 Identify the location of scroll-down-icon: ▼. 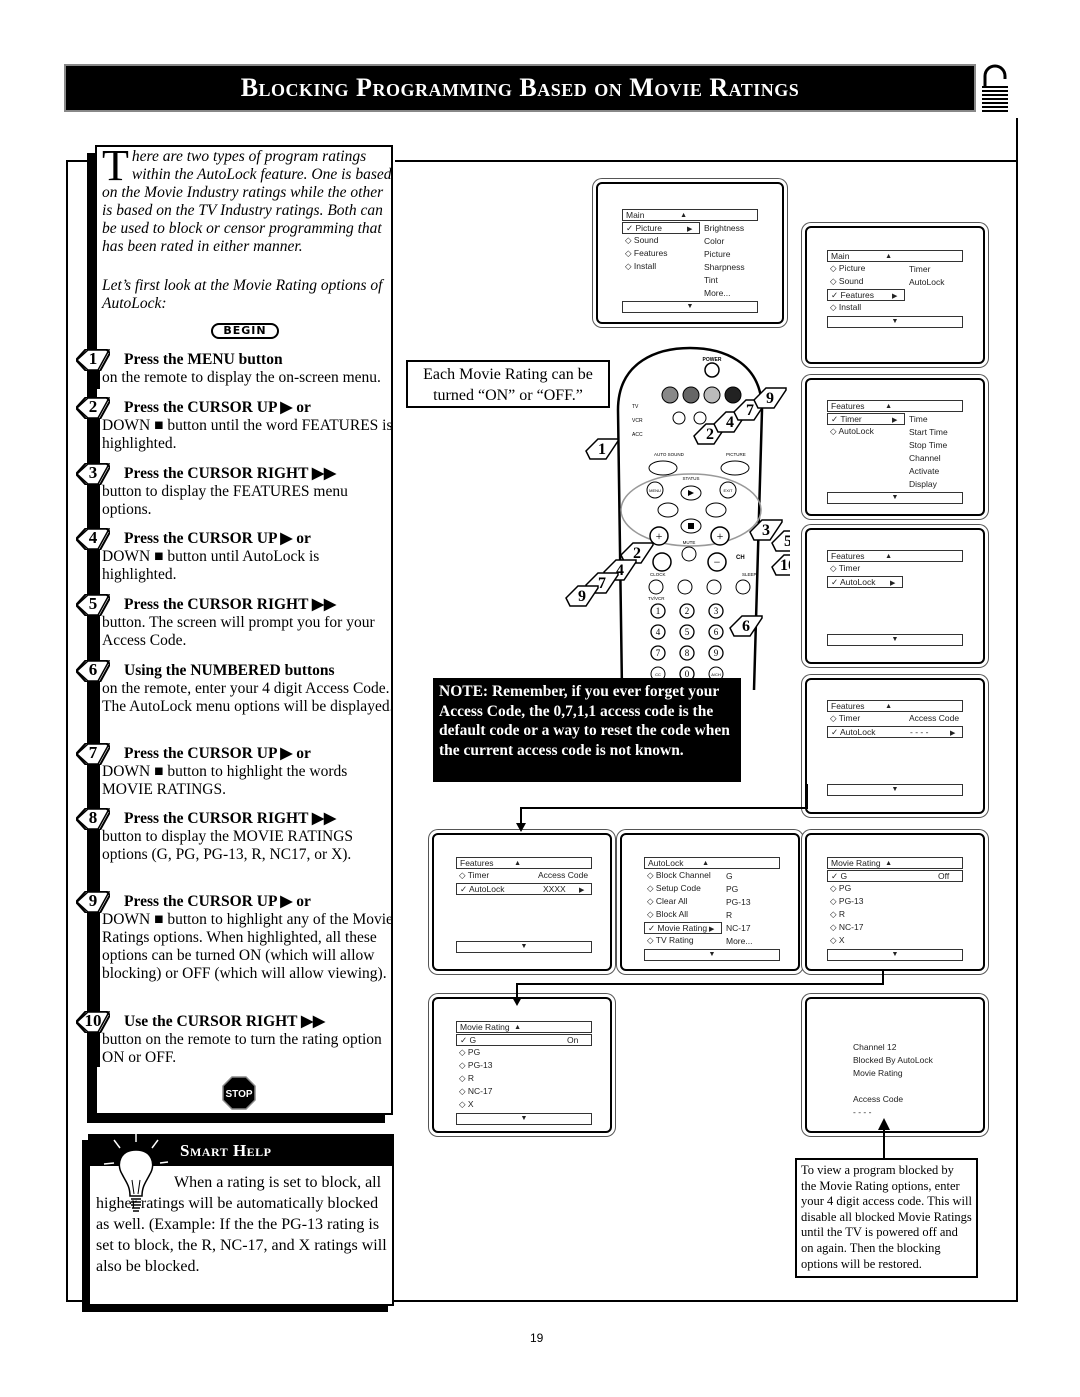
(895, 321).